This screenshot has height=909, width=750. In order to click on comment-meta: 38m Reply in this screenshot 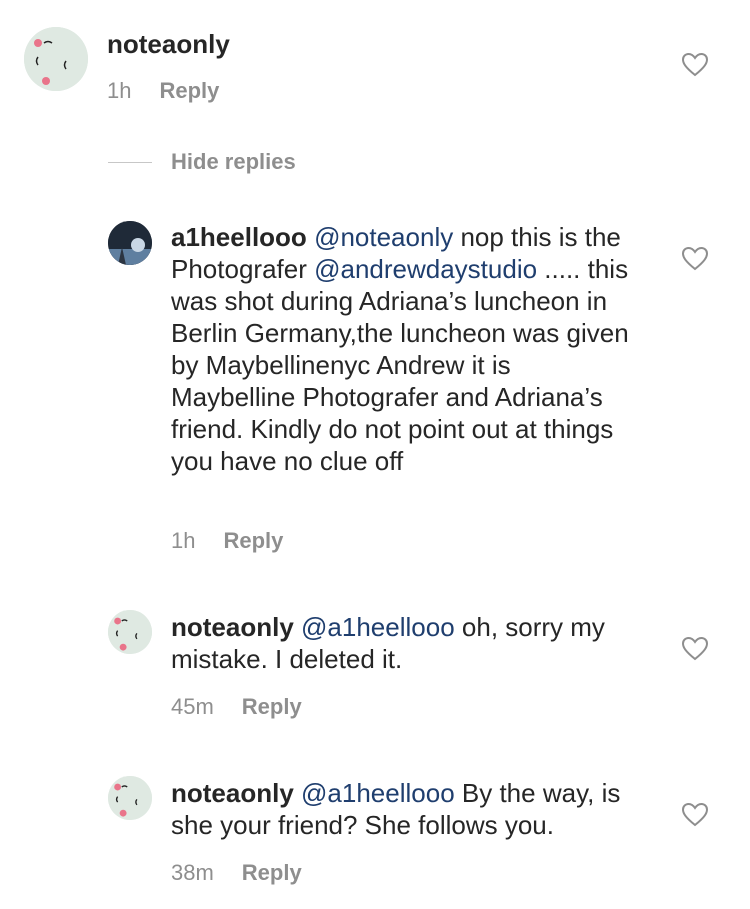, I will do `click(236, 873)`.